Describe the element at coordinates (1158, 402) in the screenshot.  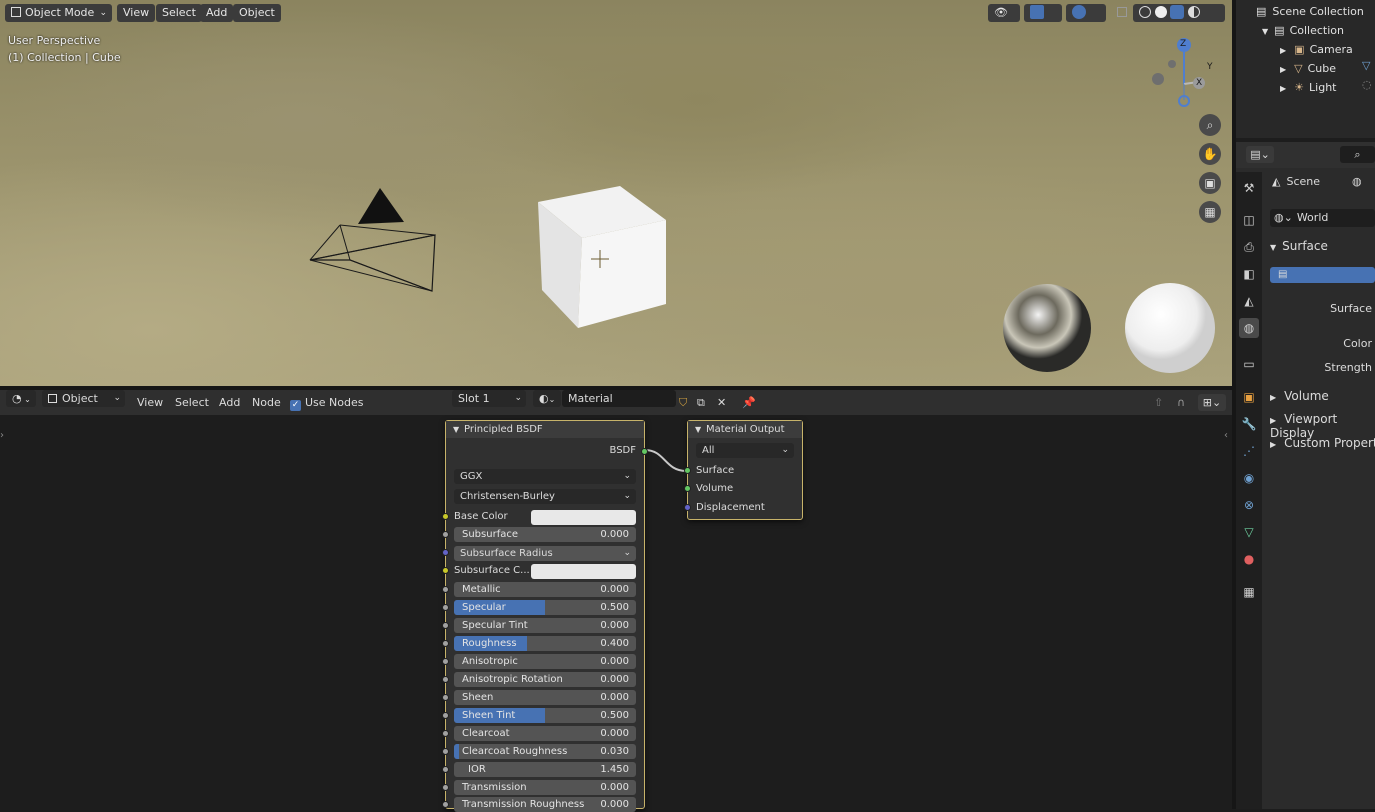
I see `parent-node-tree-icon: ⇧` at that location.